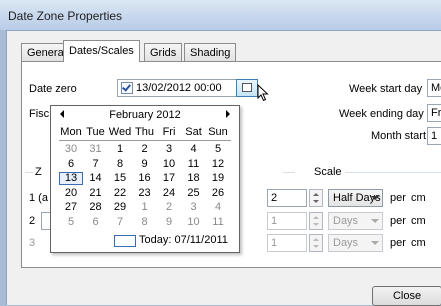 This screenshot has width=441, height=306. Describe the element at coordinates (96, 207) in the screenshot. I see `calendar-day: 28` at that location.